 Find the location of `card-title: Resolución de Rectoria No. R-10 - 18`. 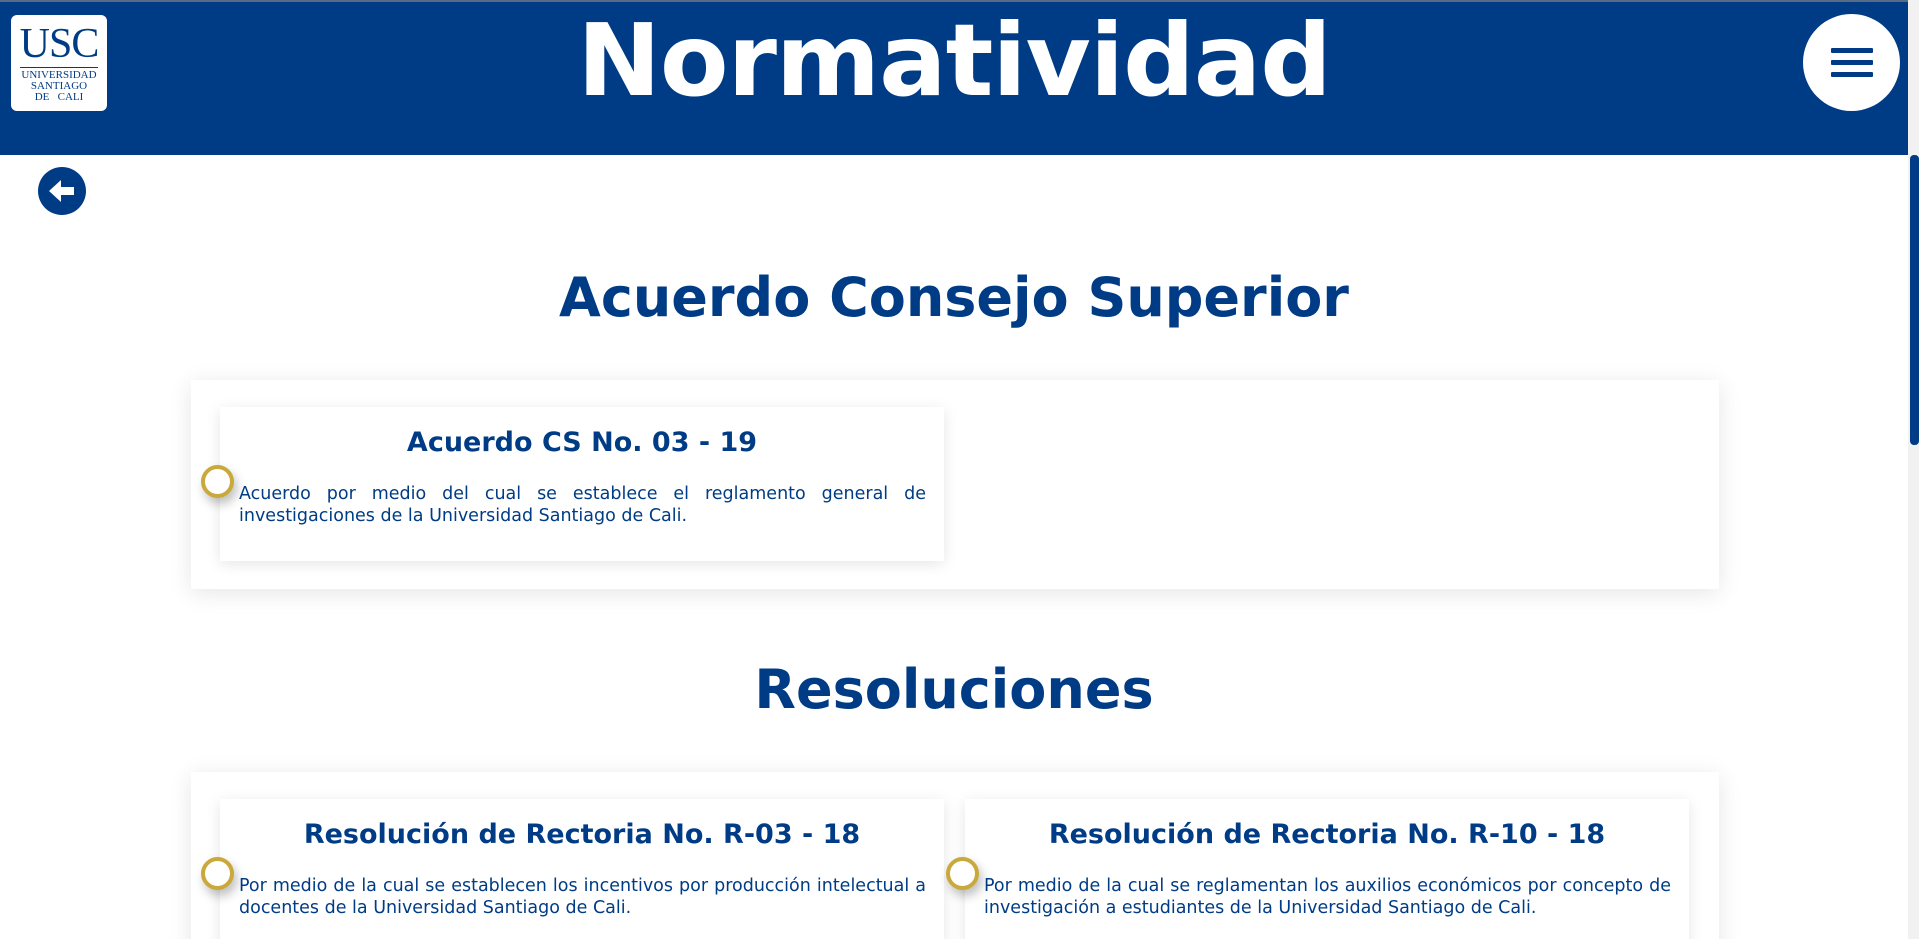

card-title: Resolución de Rectoria No. R-10 - 18 is located at coordinates (1327, 835).